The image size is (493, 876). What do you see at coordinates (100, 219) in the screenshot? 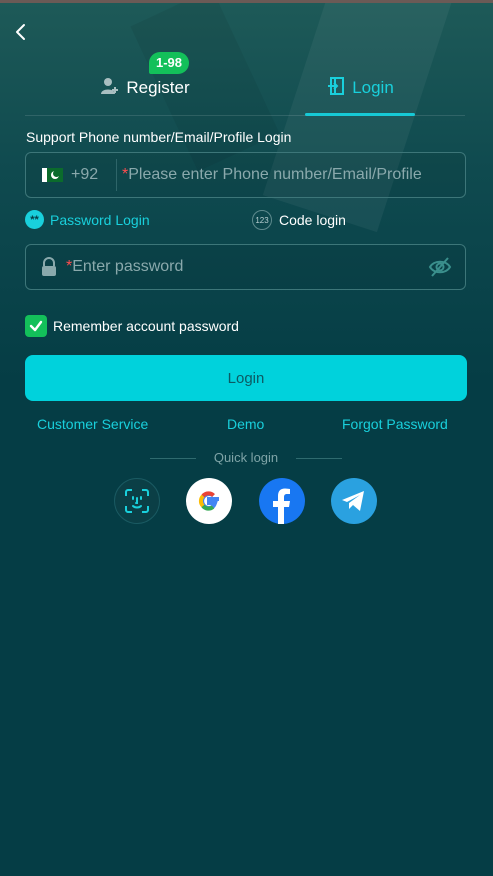
I see `password-login-label: Password Login` at bounding box center [100, 219].